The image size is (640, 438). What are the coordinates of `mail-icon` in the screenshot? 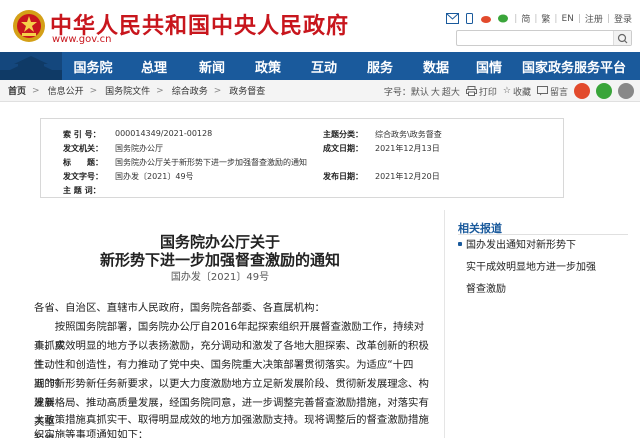 It's located at (453, 18).